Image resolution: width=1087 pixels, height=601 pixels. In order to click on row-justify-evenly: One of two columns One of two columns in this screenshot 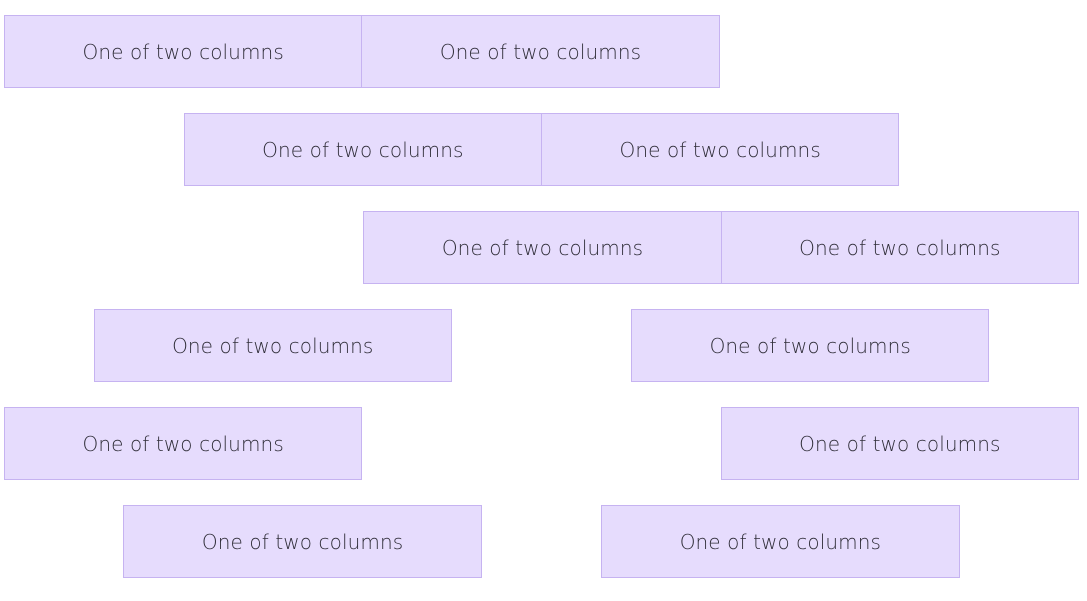, I will do `click(541, 541)`.